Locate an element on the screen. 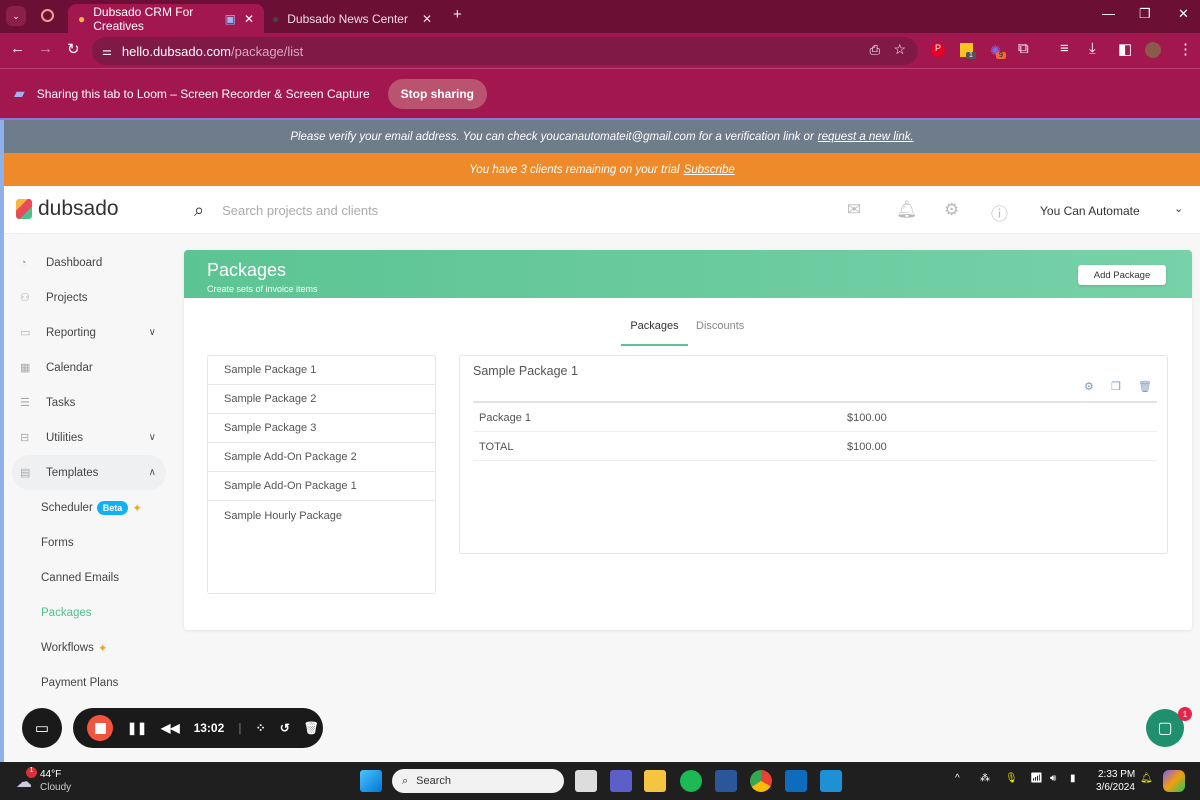 This screenshot has height=800, width=1200. sidebar-item-reporting: ▭ Reporting ∨ is located at coordinates (89, 332).